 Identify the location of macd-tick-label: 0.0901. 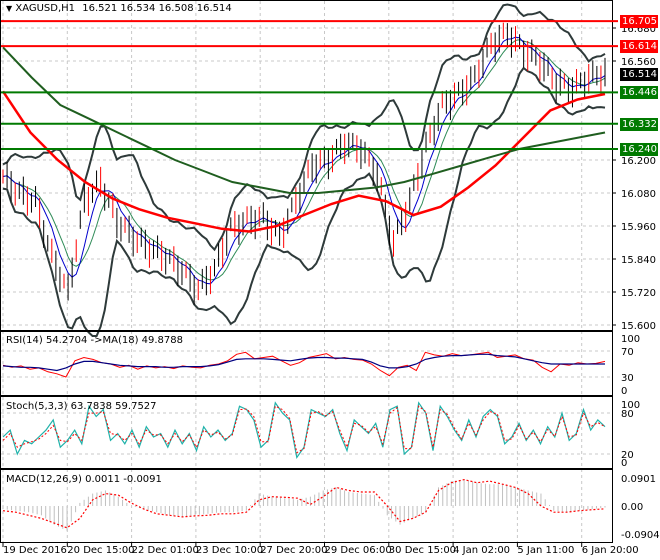
(638, 479).